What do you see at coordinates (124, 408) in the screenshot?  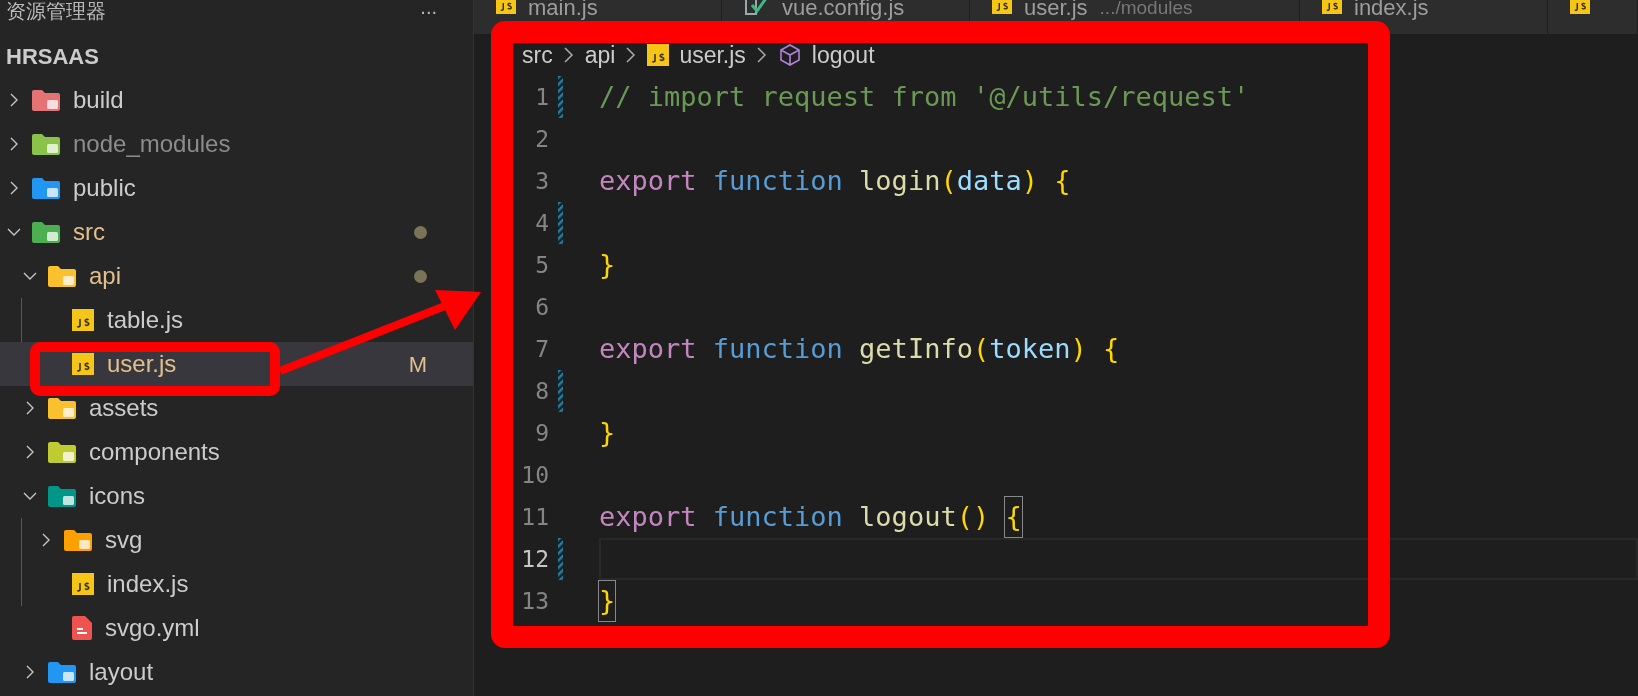 I see `item-name: assets` at bounding box center [124, 408].